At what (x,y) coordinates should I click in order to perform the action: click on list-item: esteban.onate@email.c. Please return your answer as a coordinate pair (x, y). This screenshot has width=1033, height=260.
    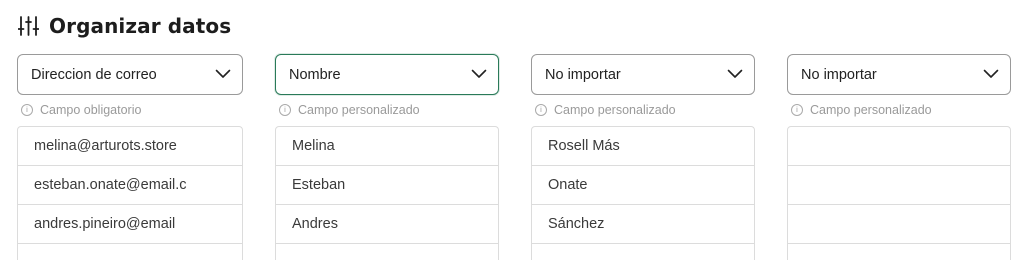
    Looking at the image, I should click on (130, 185).